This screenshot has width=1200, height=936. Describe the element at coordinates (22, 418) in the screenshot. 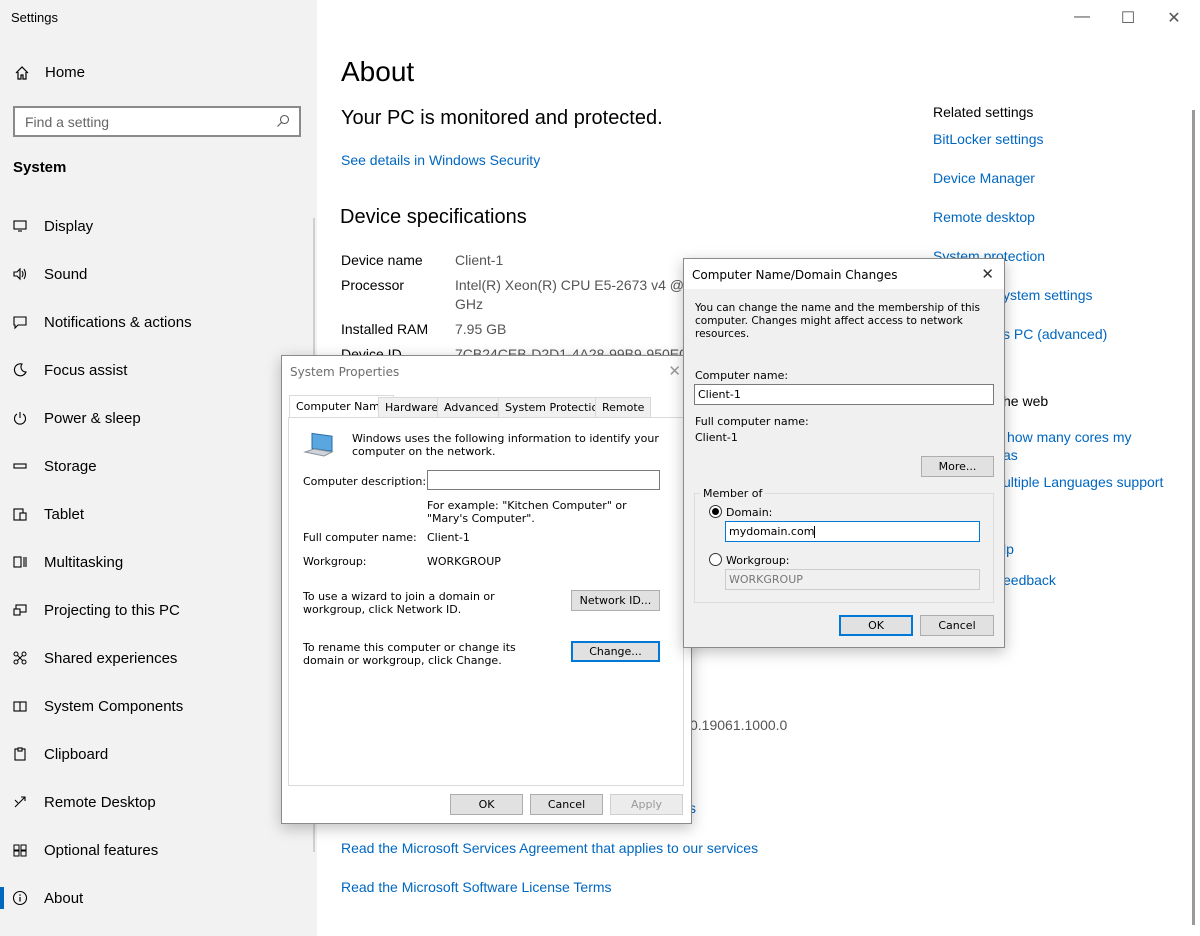

I see `power-icon` at that location.